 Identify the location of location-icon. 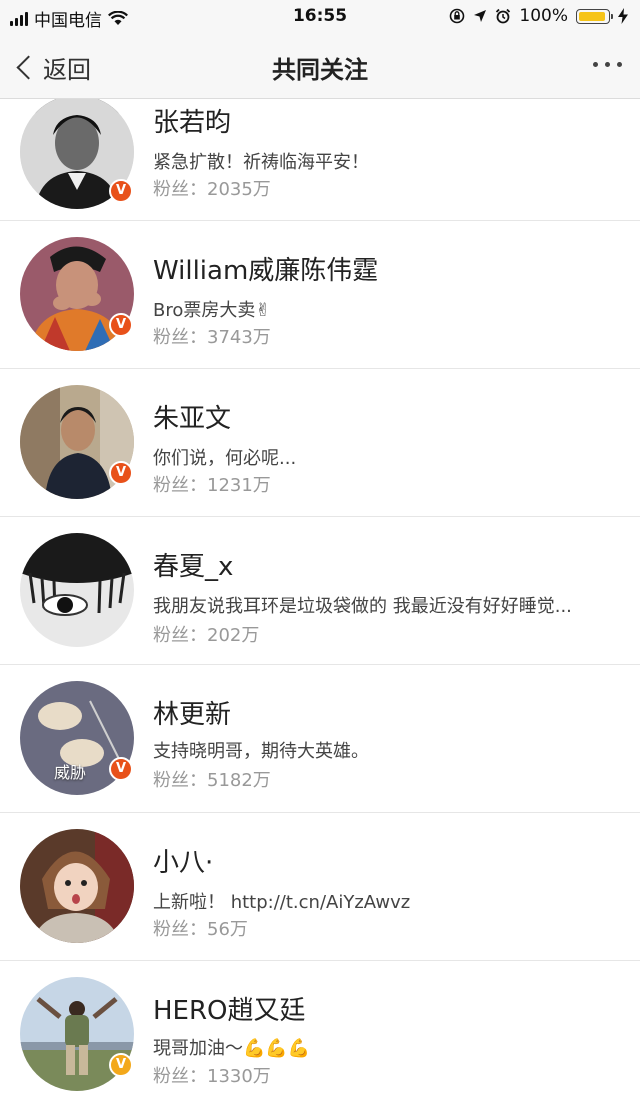
(480, 16).